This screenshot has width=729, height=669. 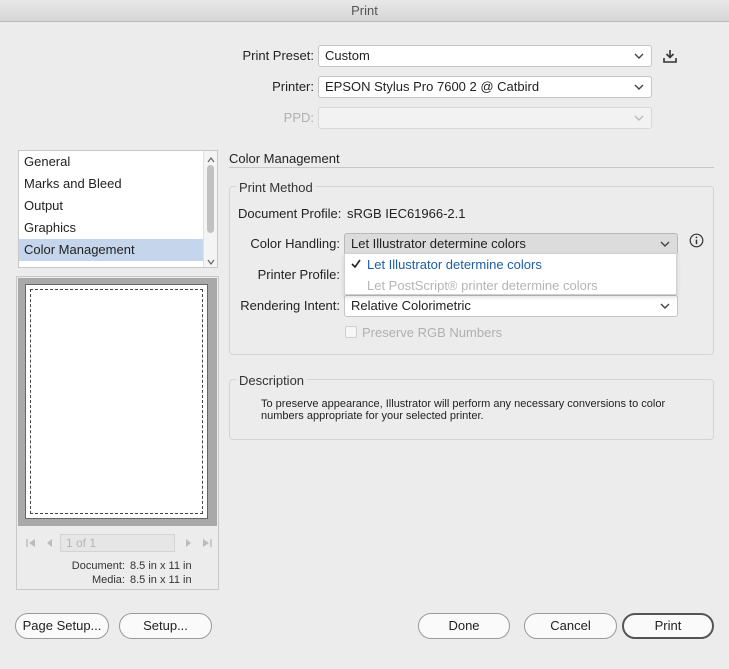 I want to click on description-title: Description, so click(x=272, y=380).